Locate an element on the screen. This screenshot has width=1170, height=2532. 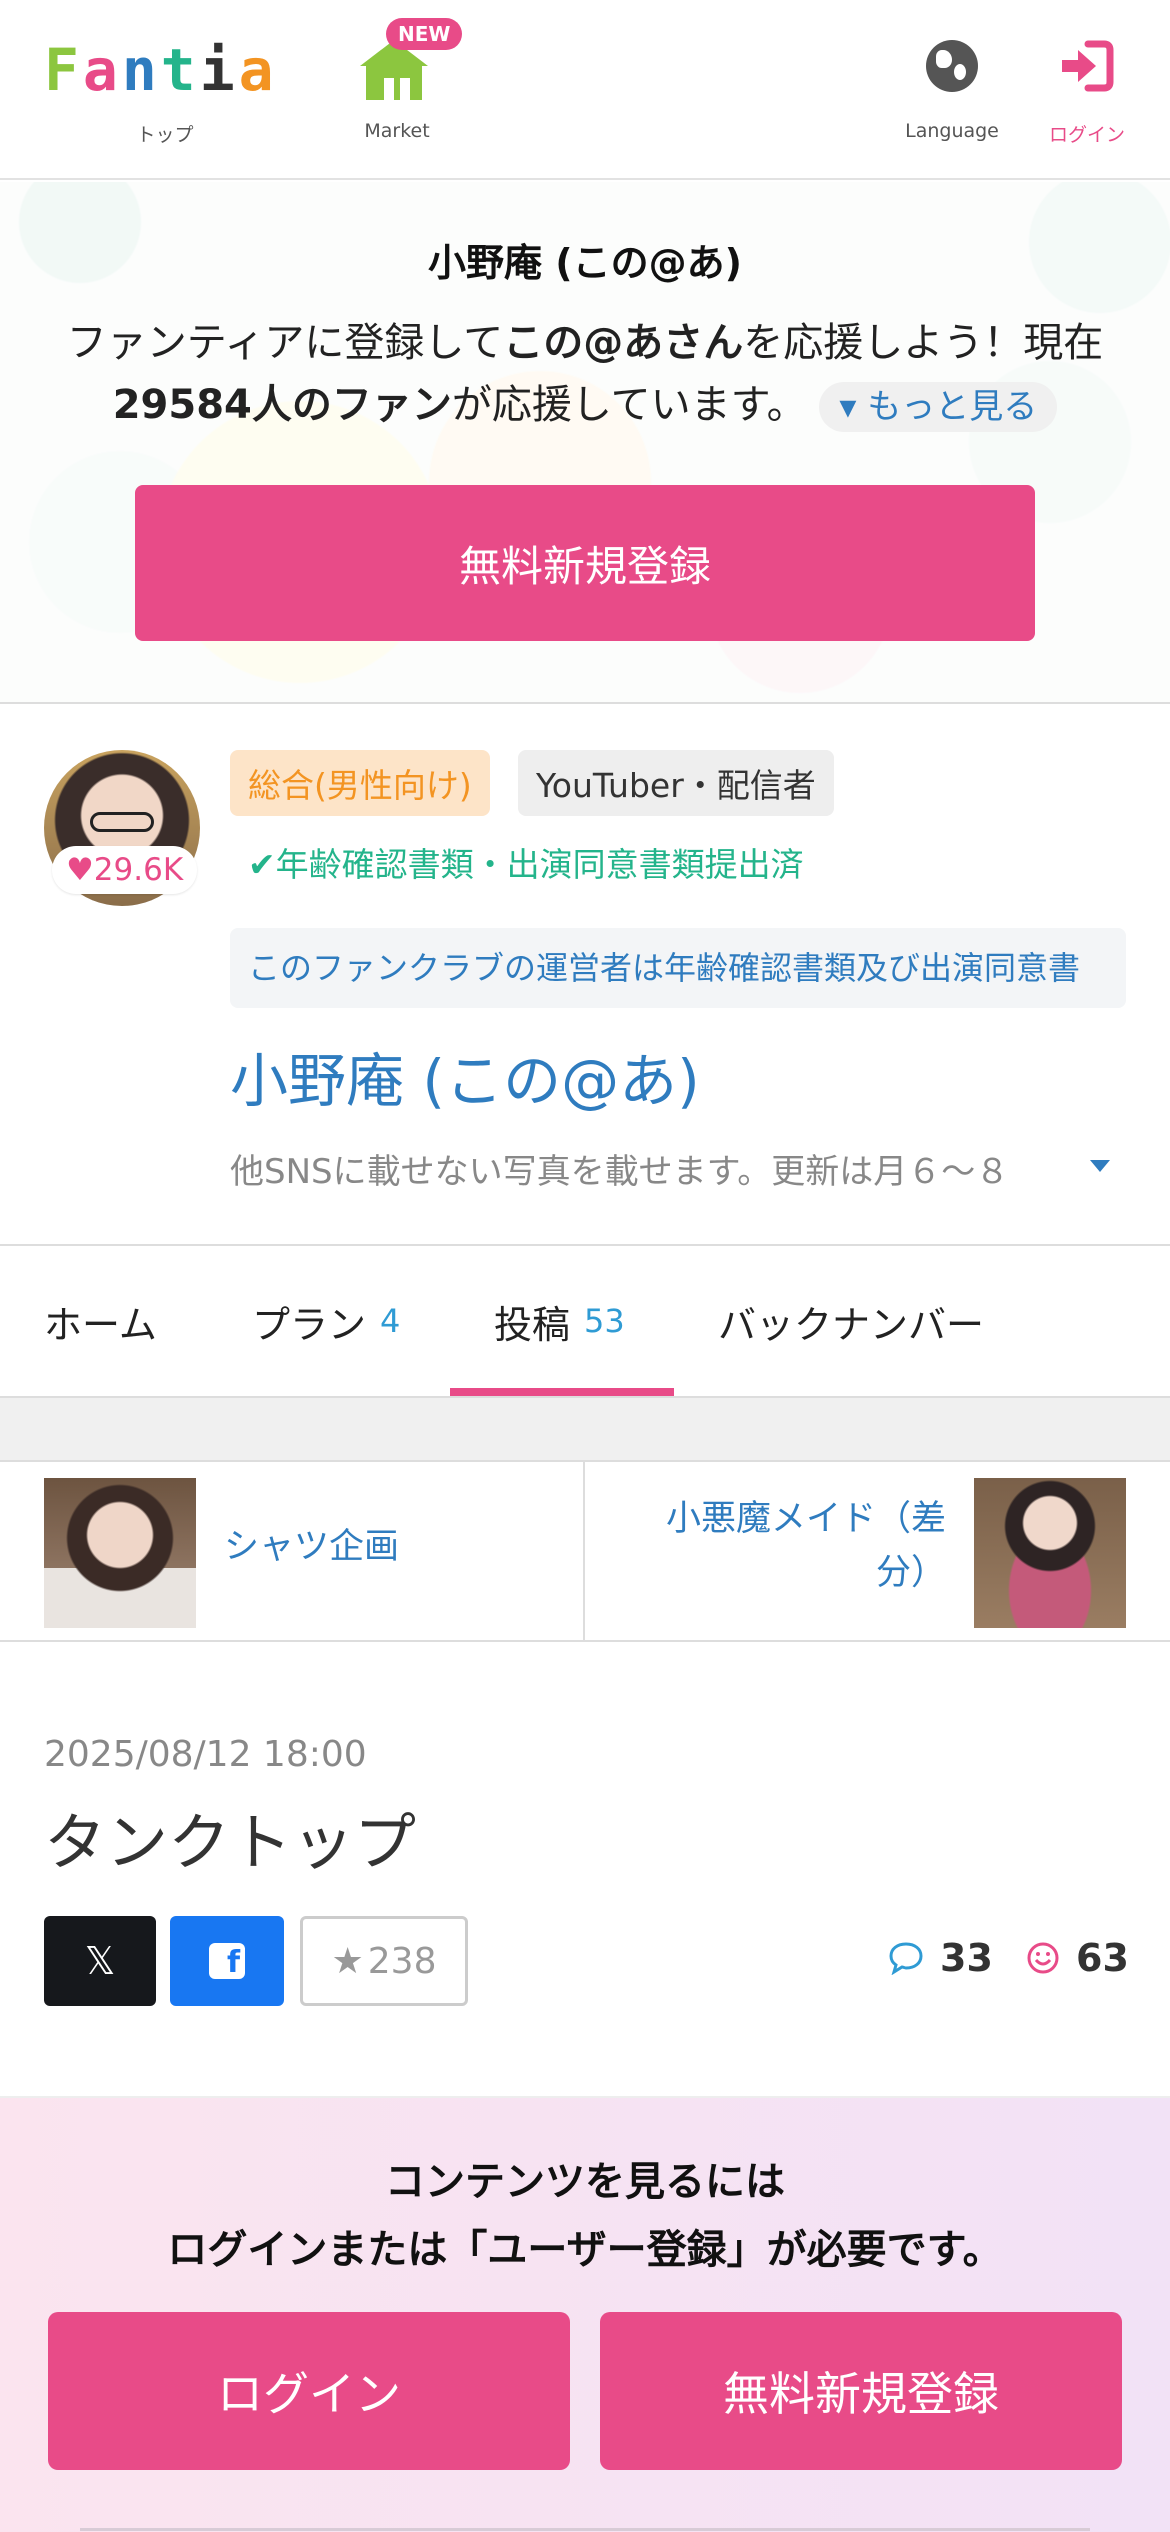
tab-home: ホーム is located at coordinates (100, 1321).